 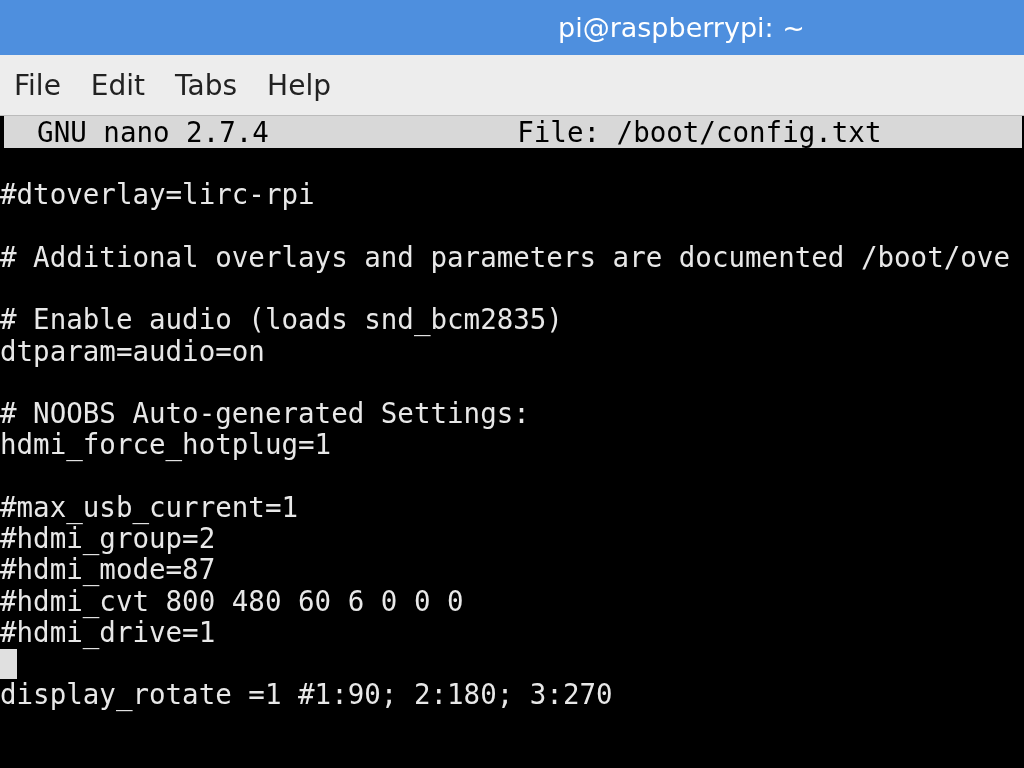 What do you see at coordinates (306, 695) in the screenshot?
I see `code-line: display_rotate =1 #1:90; 2:180; 3:270` at bounding box center [306, 695].